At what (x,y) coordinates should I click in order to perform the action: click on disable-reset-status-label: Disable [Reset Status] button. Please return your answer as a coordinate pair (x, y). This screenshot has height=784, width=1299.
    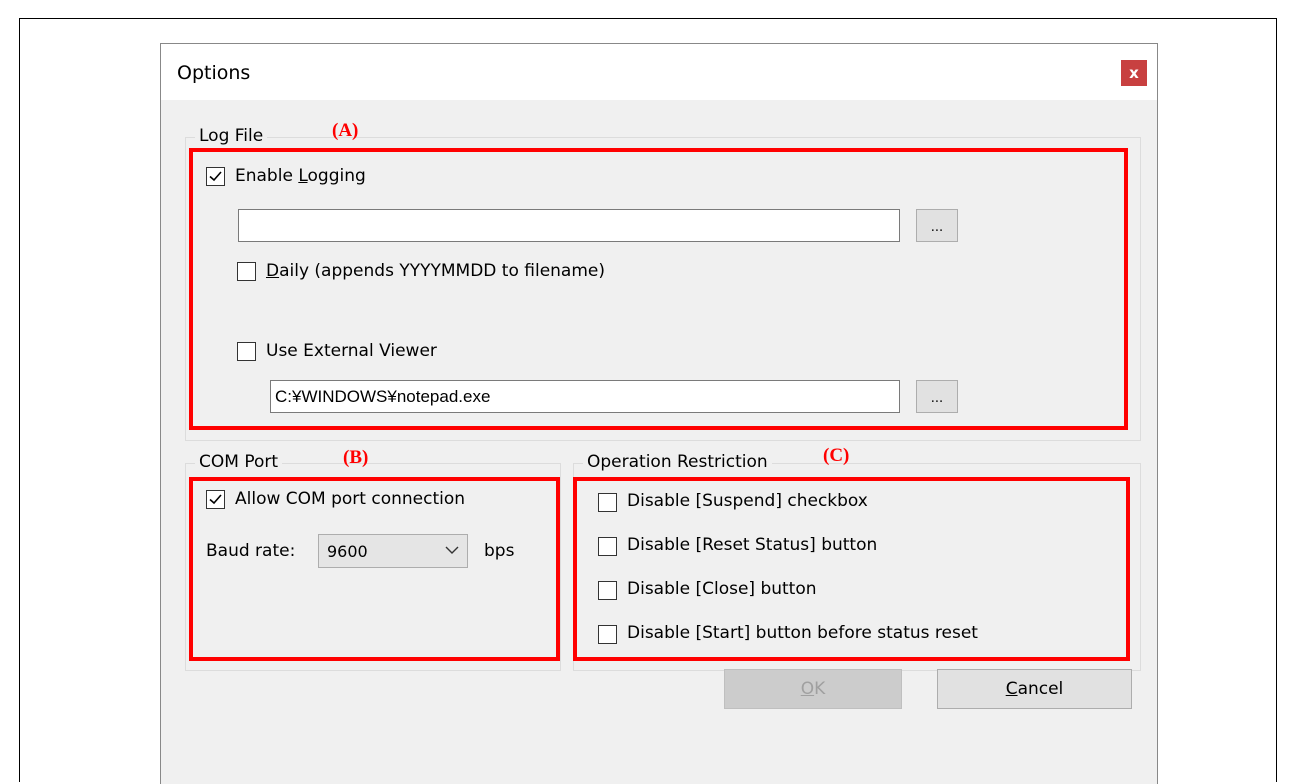
    Looking at the image, I should click on (752, 545).